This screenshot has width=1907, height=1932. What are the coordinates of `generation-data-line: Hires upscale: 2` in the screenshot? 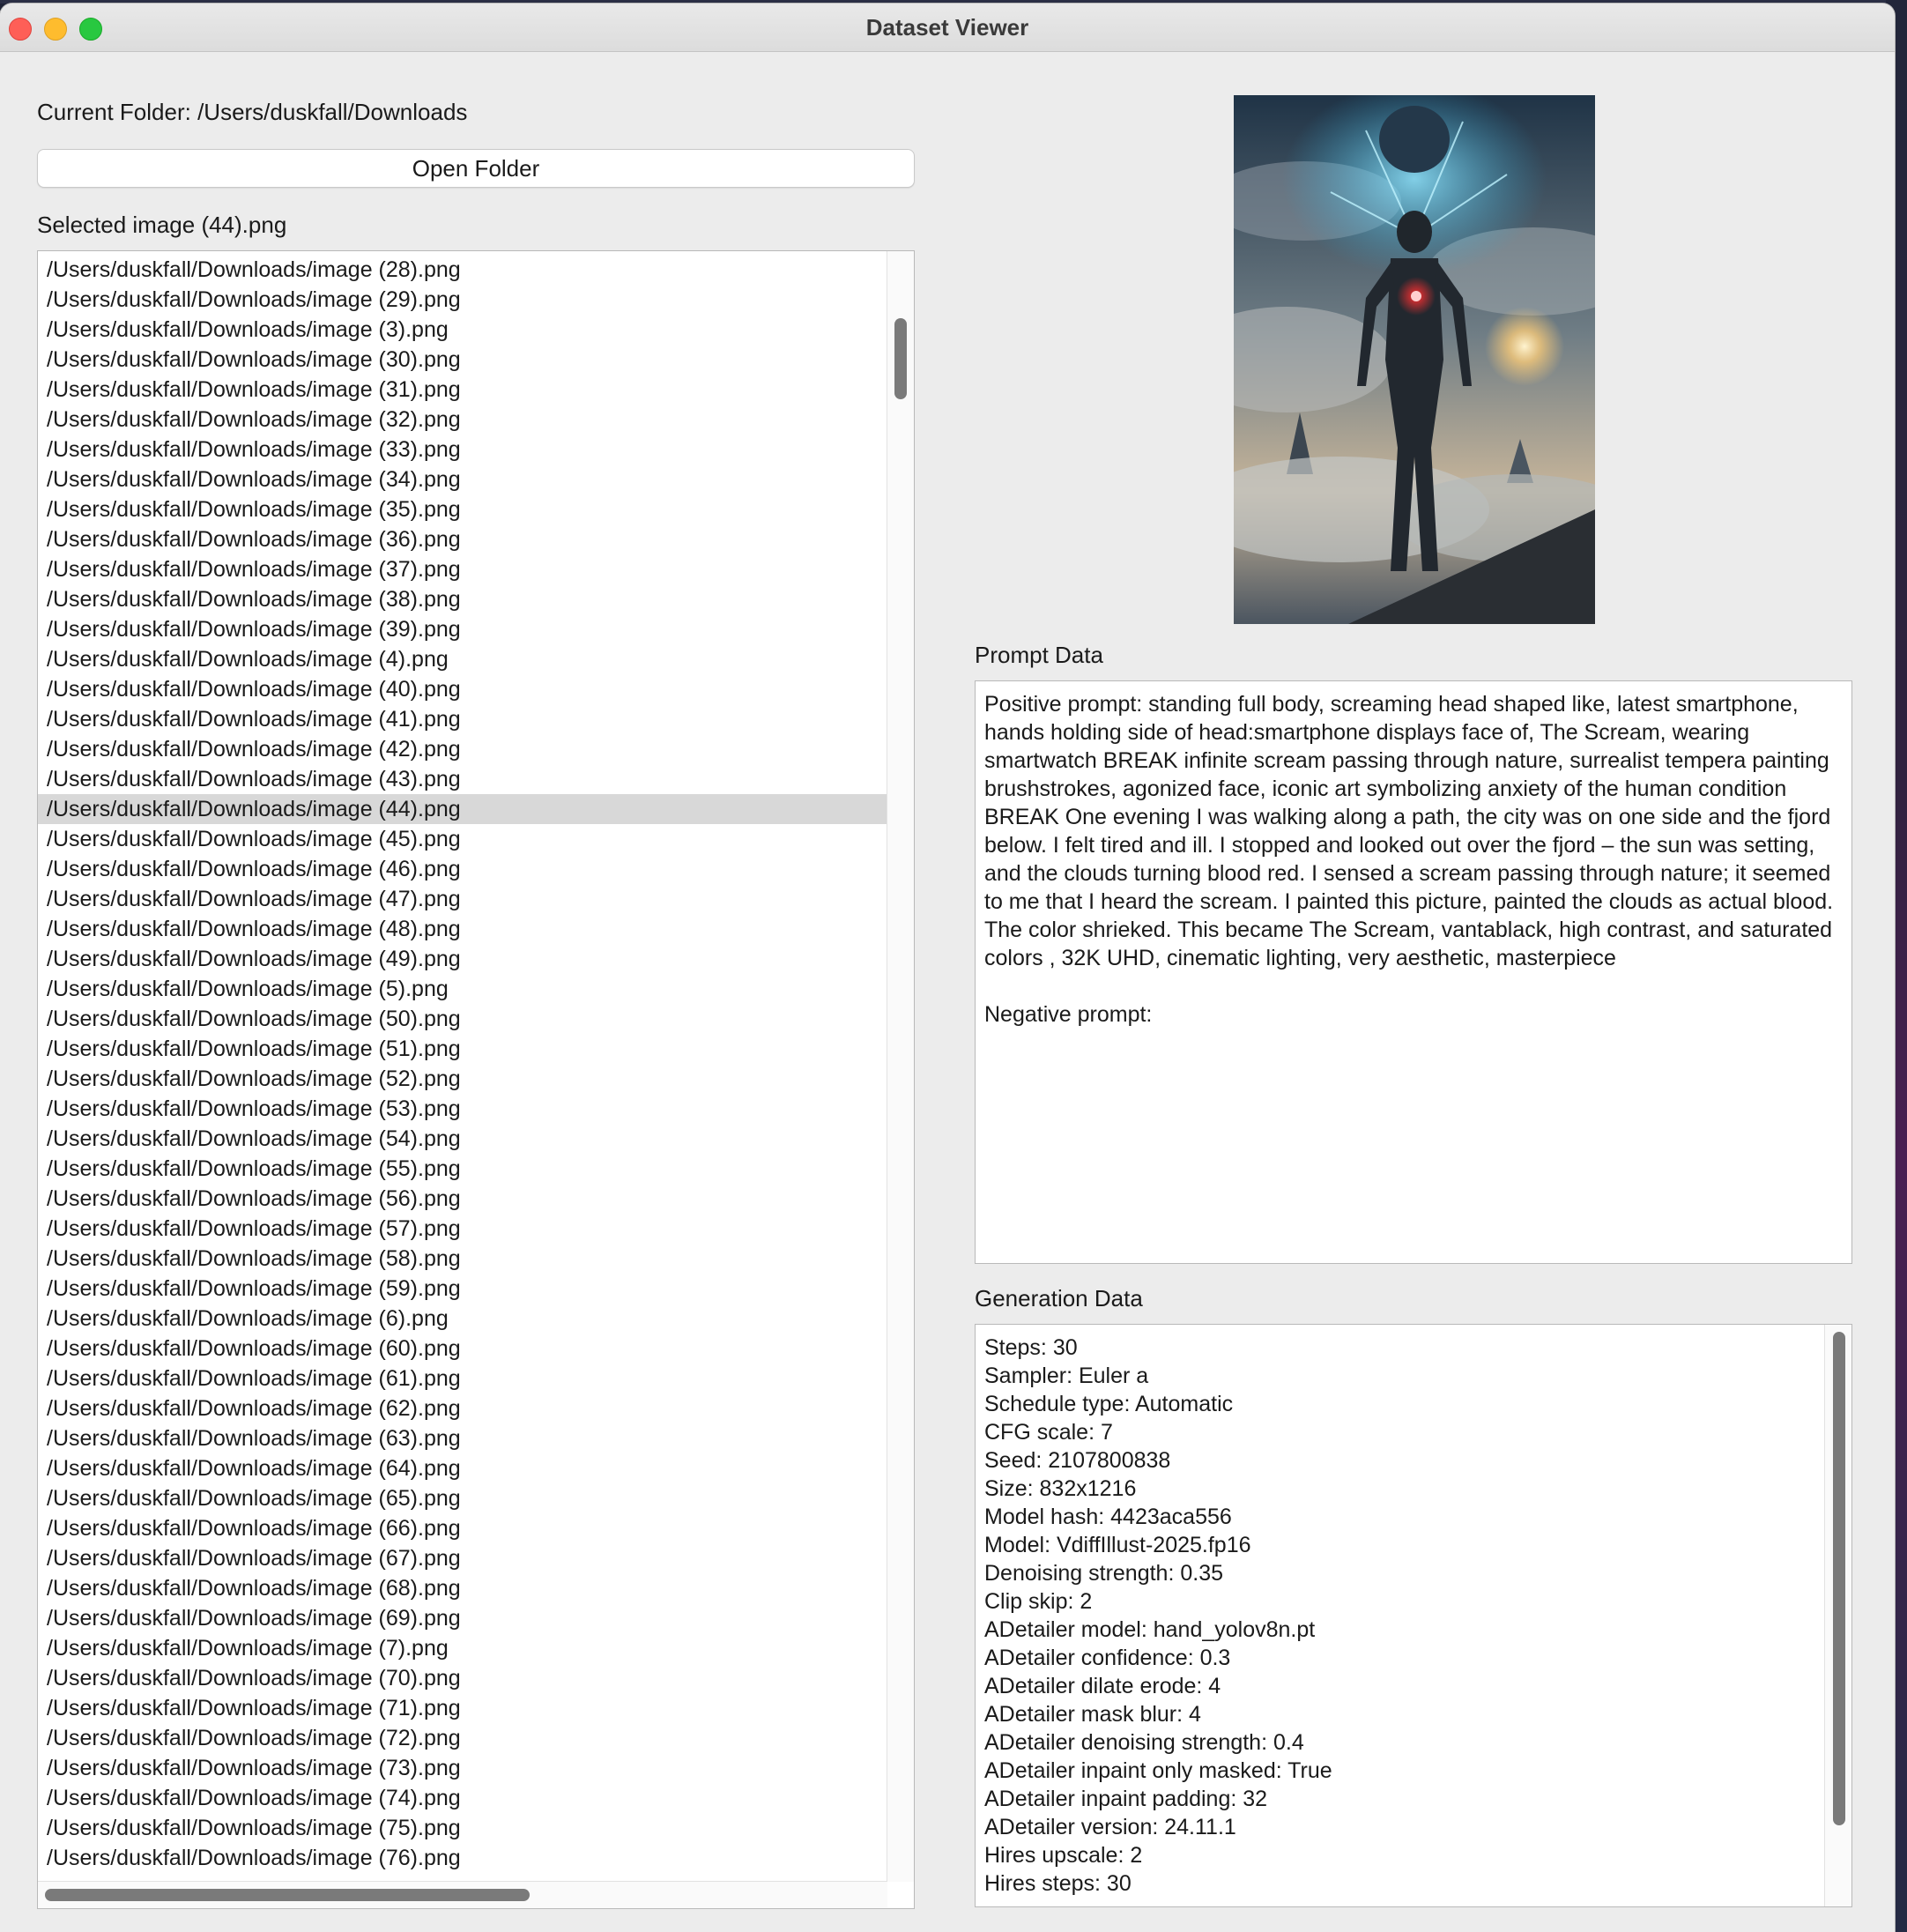 It's located at (1063, 1855).